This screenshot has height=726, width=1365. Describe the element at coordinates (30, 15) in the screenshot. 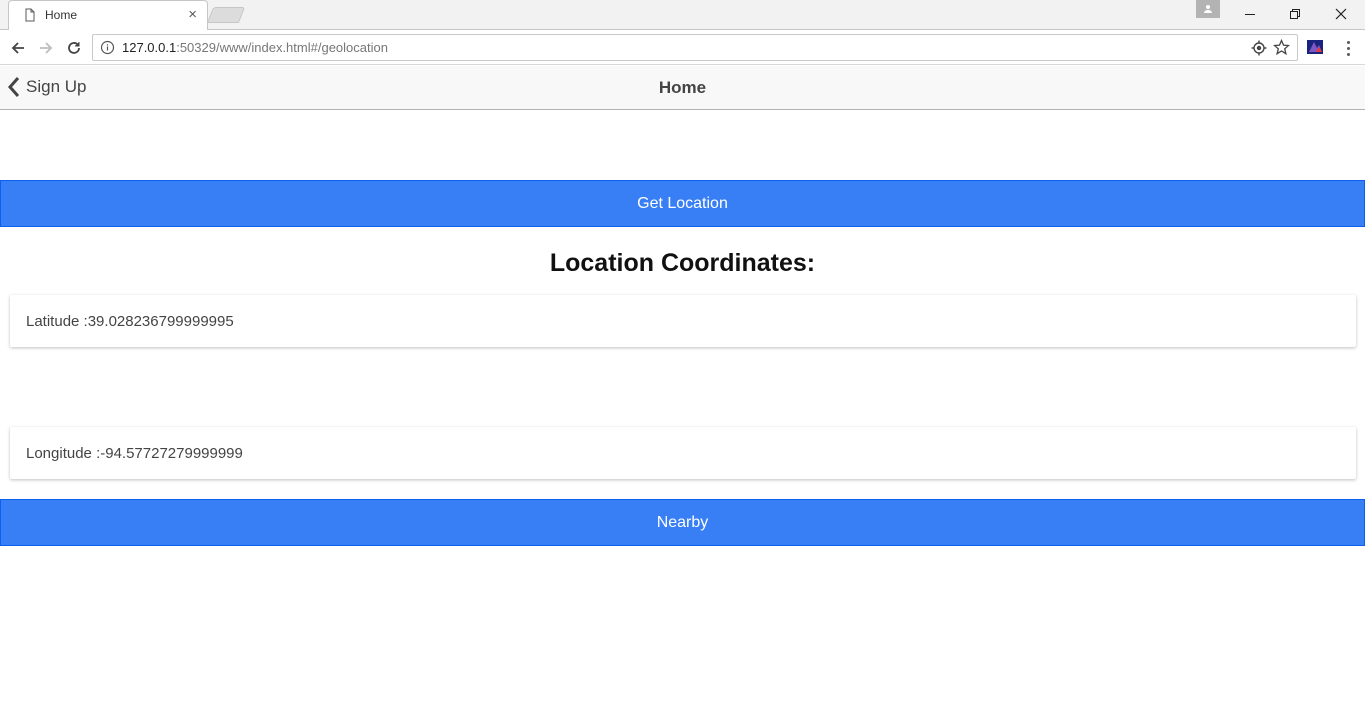

I see `page-icon` at that location.